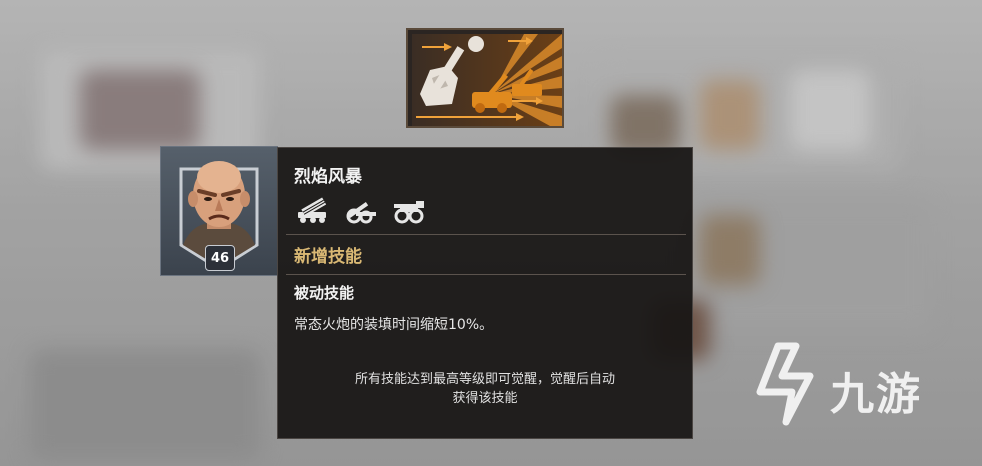  What do you see at coordinates (219, 211) in the screenshot?
I see `hero-portrait: 46` at bounding box center [219, 211].